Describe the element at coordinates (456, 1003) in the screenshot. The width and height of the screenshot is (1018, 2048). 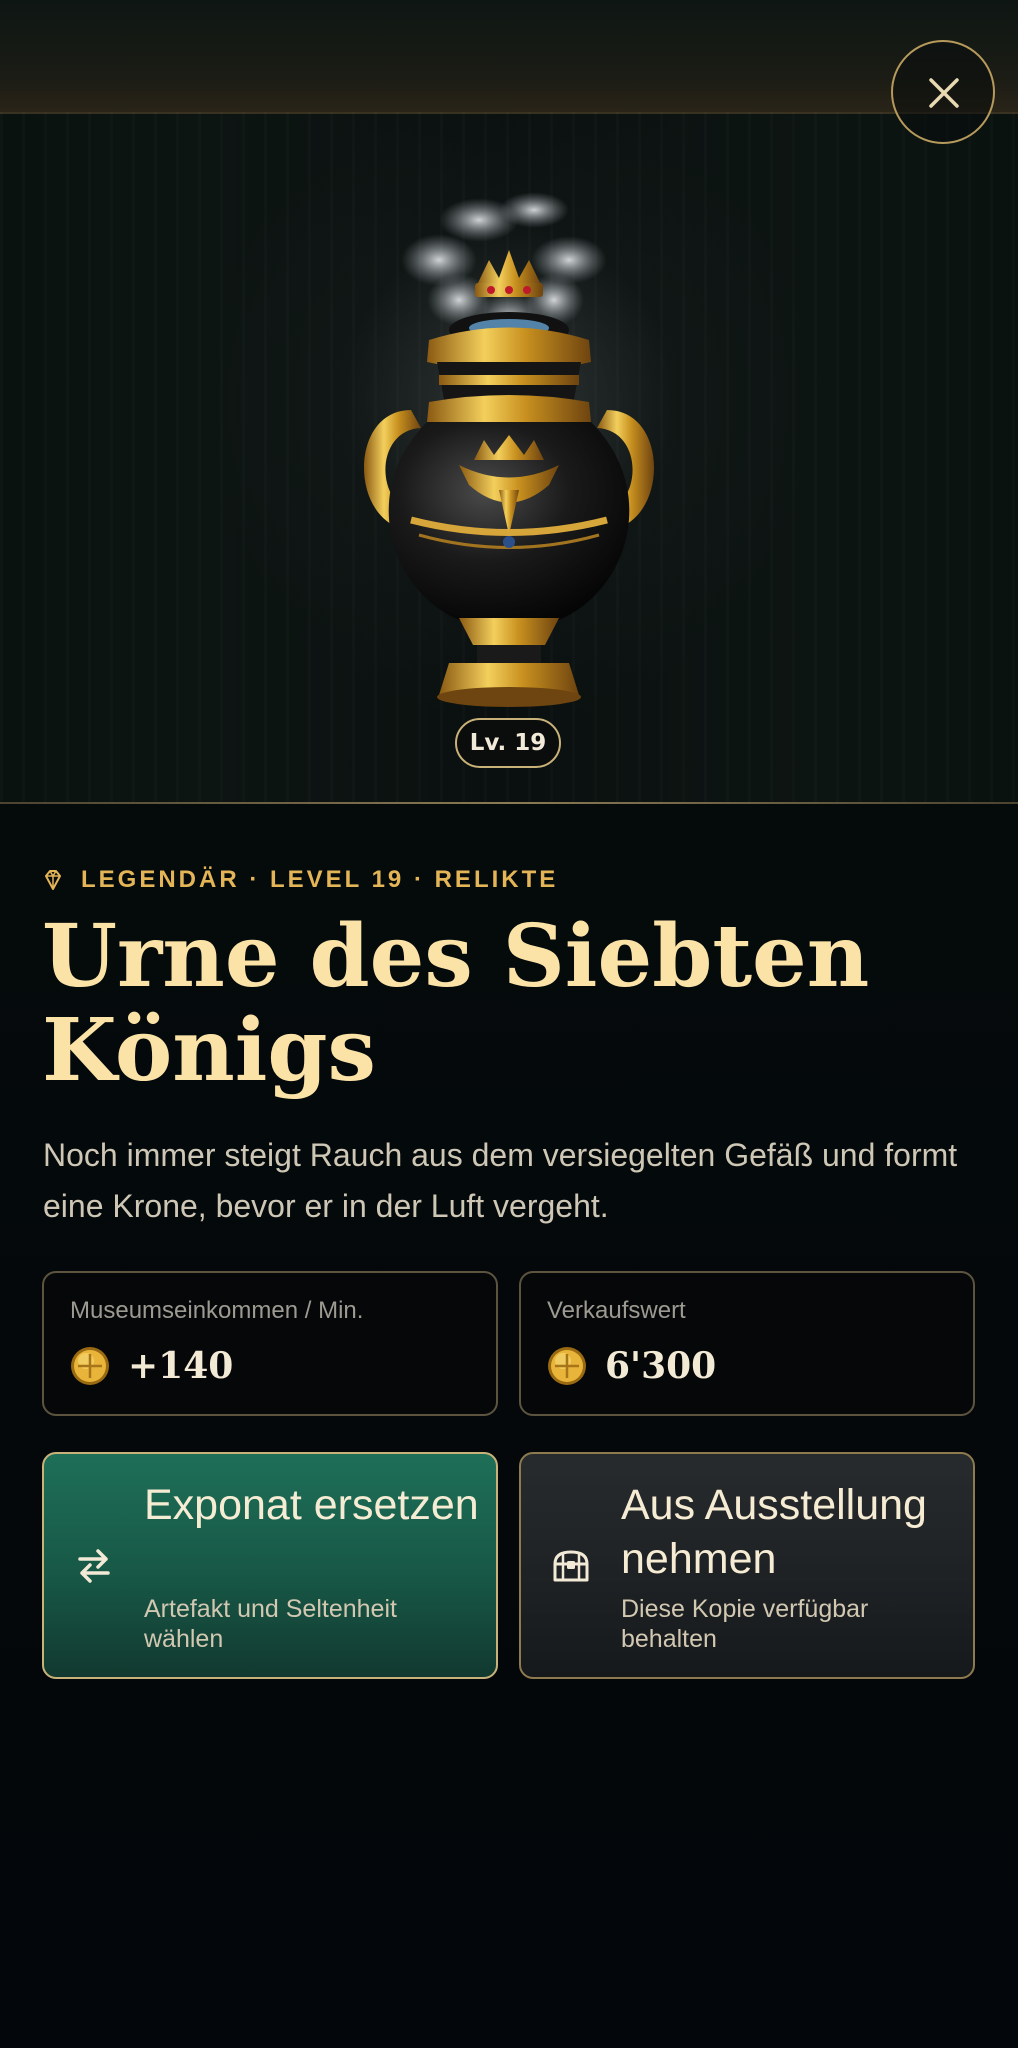
I see `artifact-title: Urne des Siebten Königs` at that location.